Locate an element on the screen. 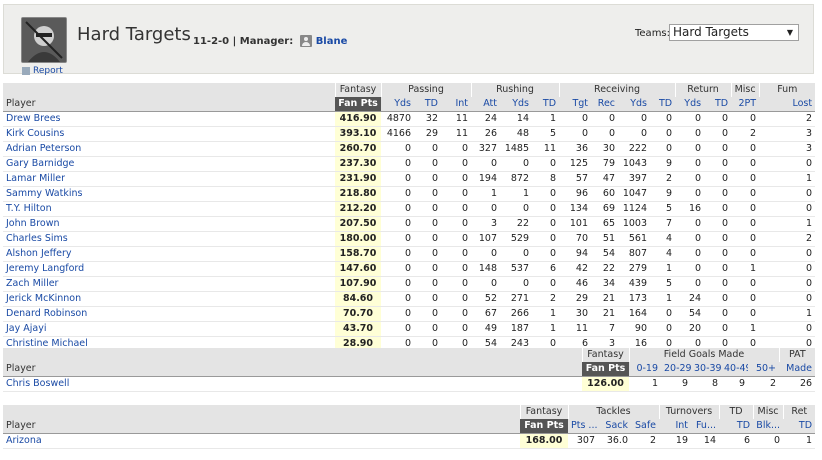  stat-cell: 1047 is located at coordinates (634, 194).